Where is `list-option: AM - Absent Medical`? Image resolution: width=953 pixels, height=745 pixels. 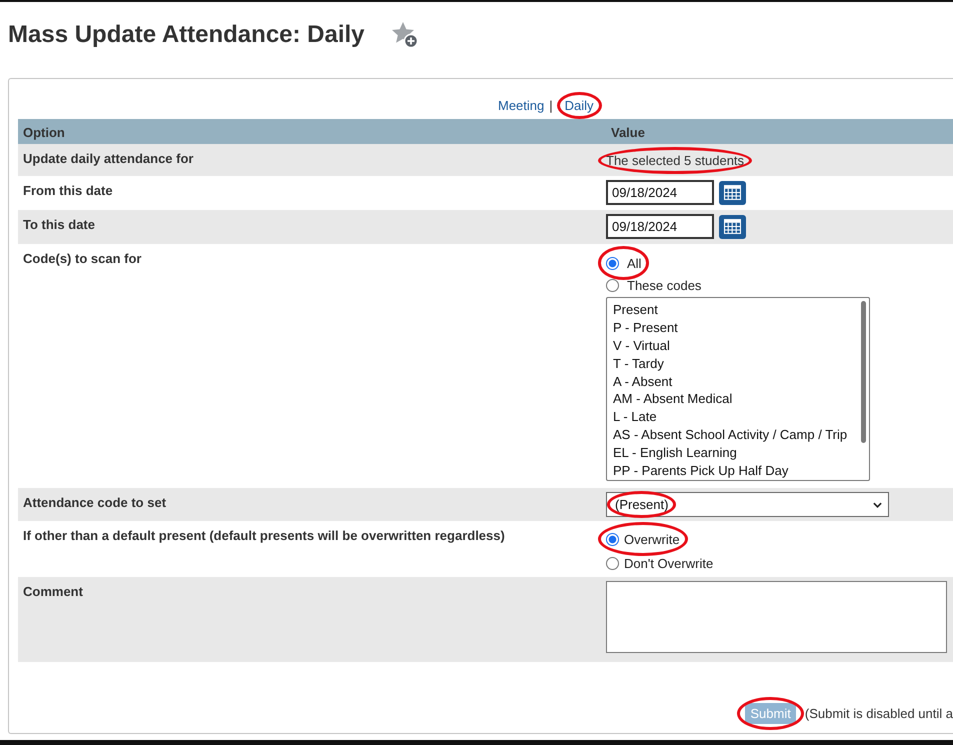 list-option: AM - Absent Medical is located at coordinates (738, 399).